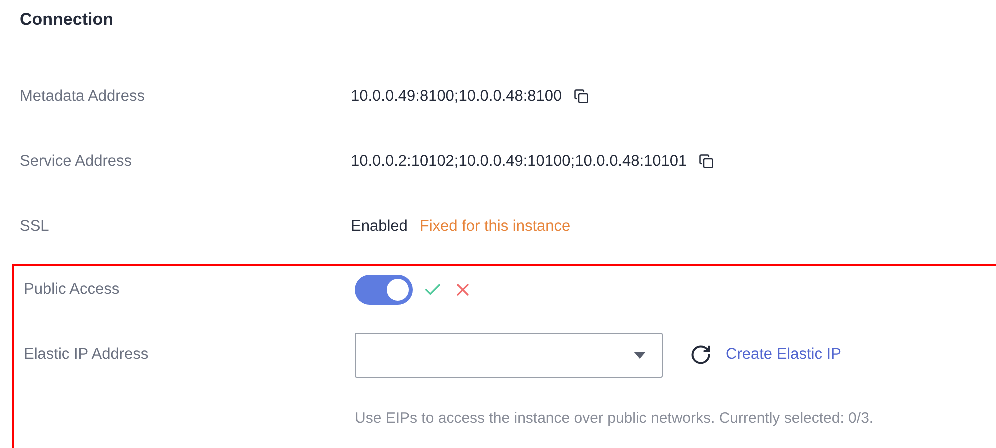 The image size is (996, 448). I want to click on ip-select, so click(509, 355).